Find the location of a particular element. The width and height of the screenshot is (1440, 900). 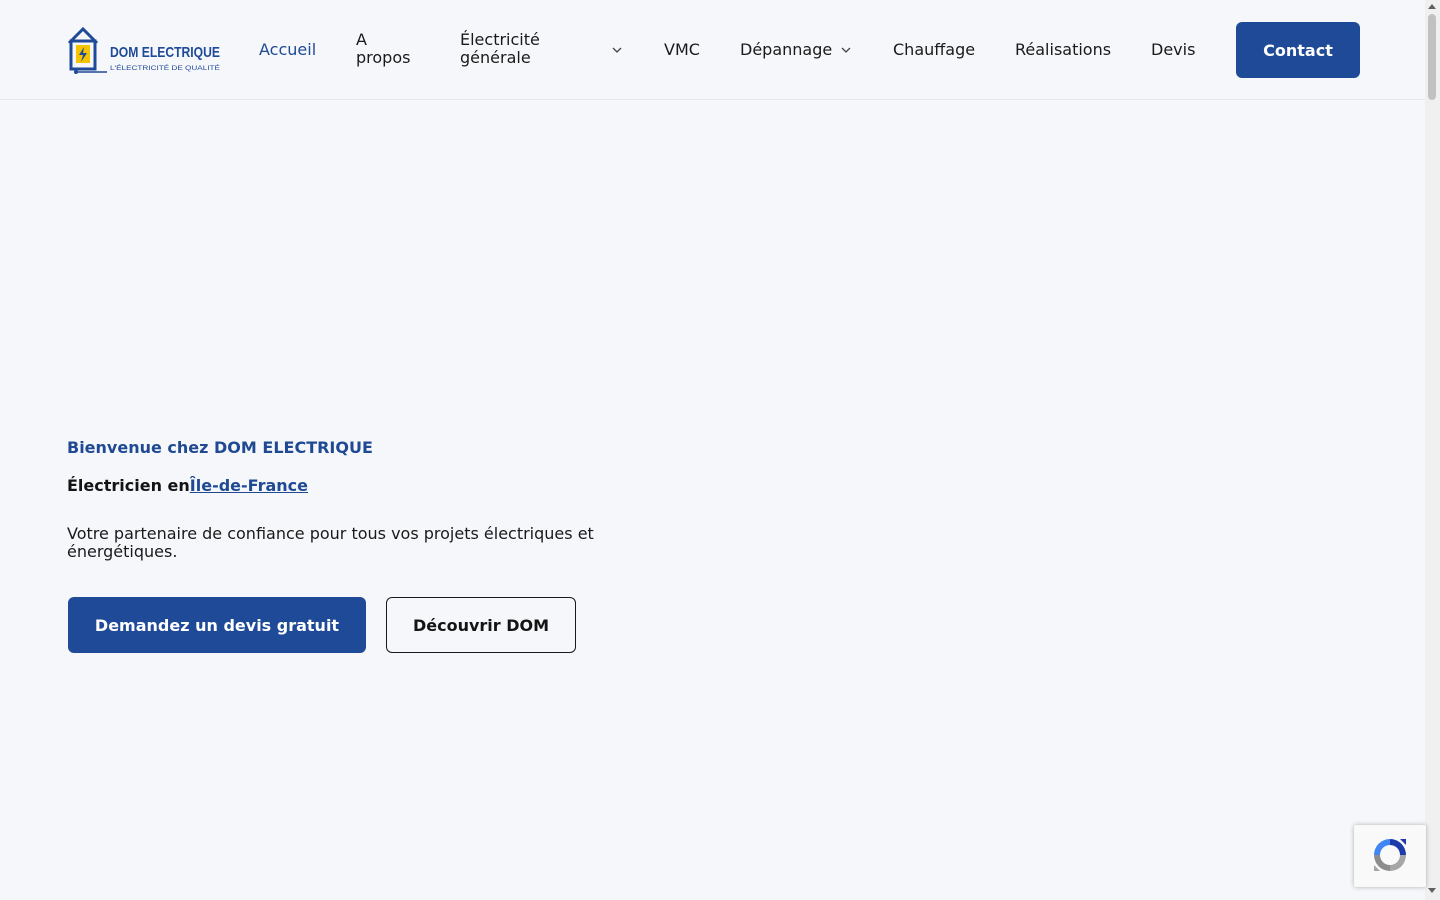

hero-headline: Électricien enÎle-de-France is located at coordinates (187, 485).